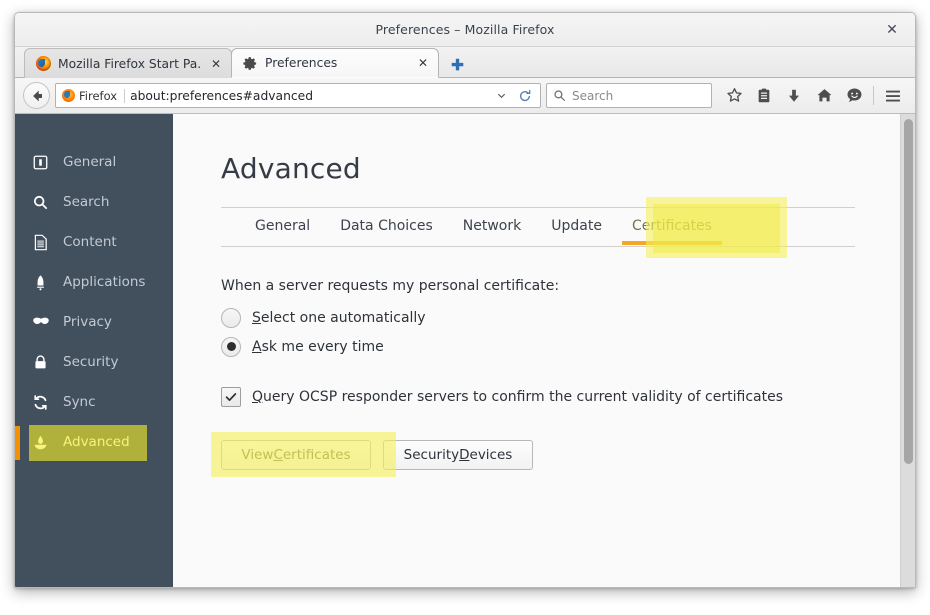 The width and height of the screenshot is (930, 615). Describe the element at coordinates (824, 96) in the screenshot. I see `home-icon` at that location.